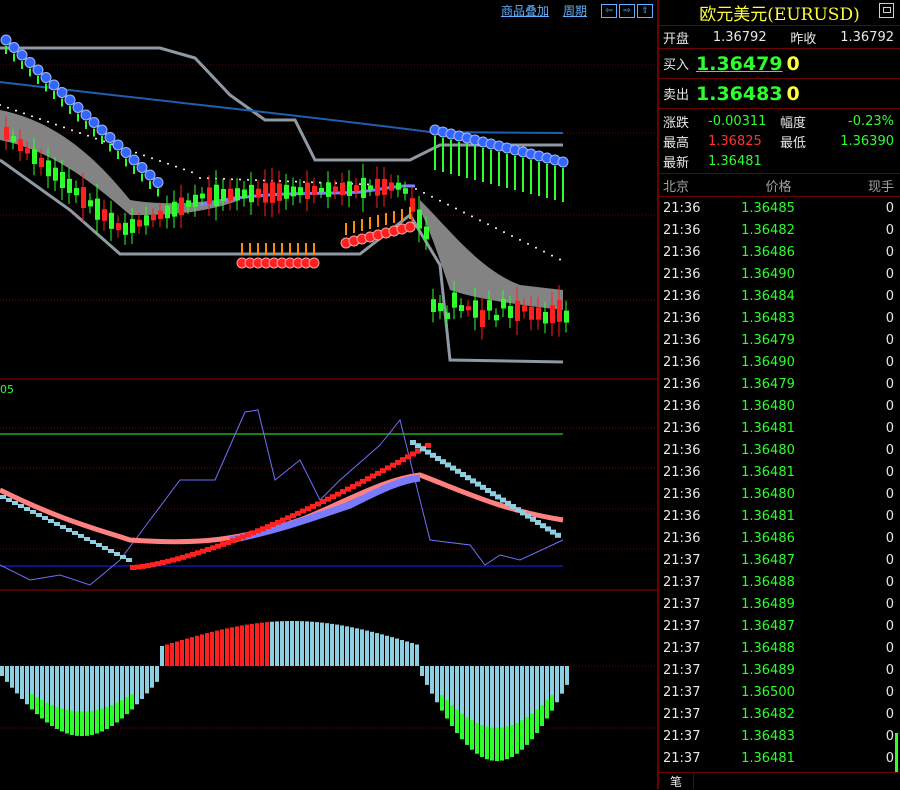 Image resolution: width=900 pixels, height=790 pixels. Describe the element at coordinates (525, 10) in the screenshot. I see `overlay-link: 商品叠加` at that location.